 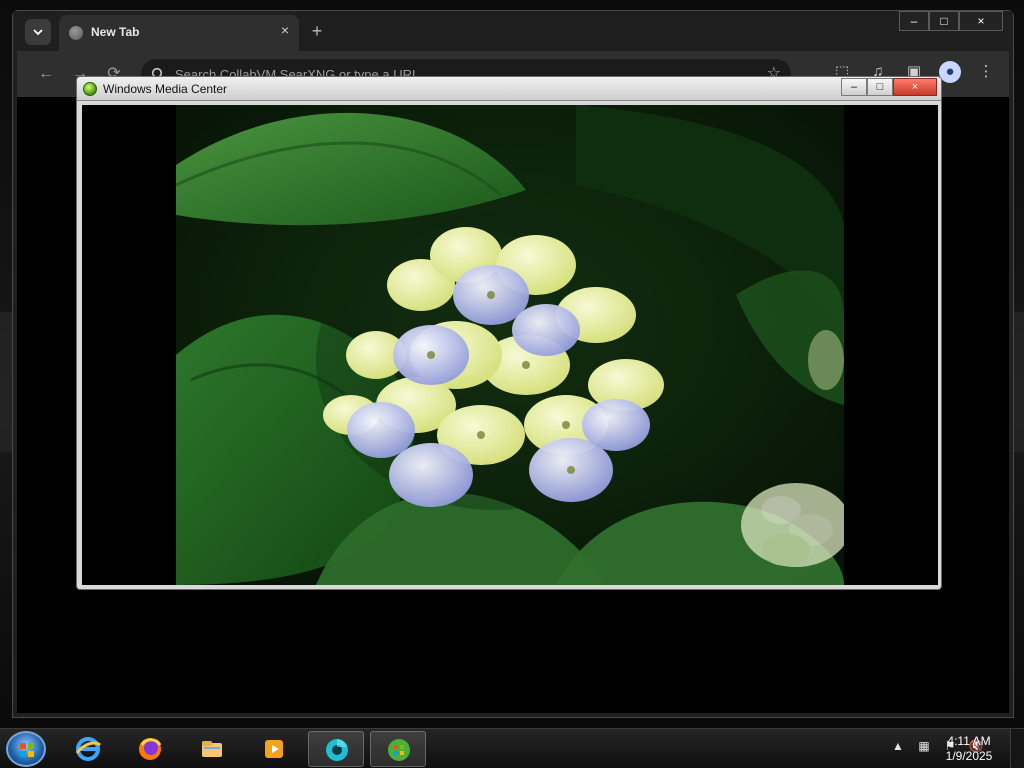 I want to click on firefox-icon, so click(x=150, y=749).